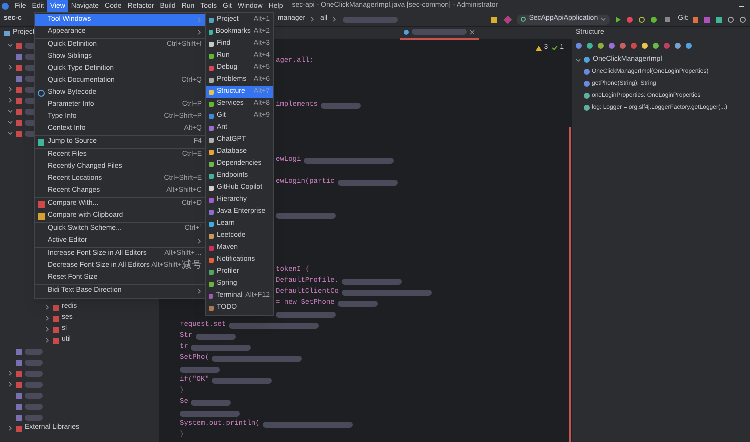 This screenshot has height=442, width=750. I want to click on stop-icon, so click(667, 19).